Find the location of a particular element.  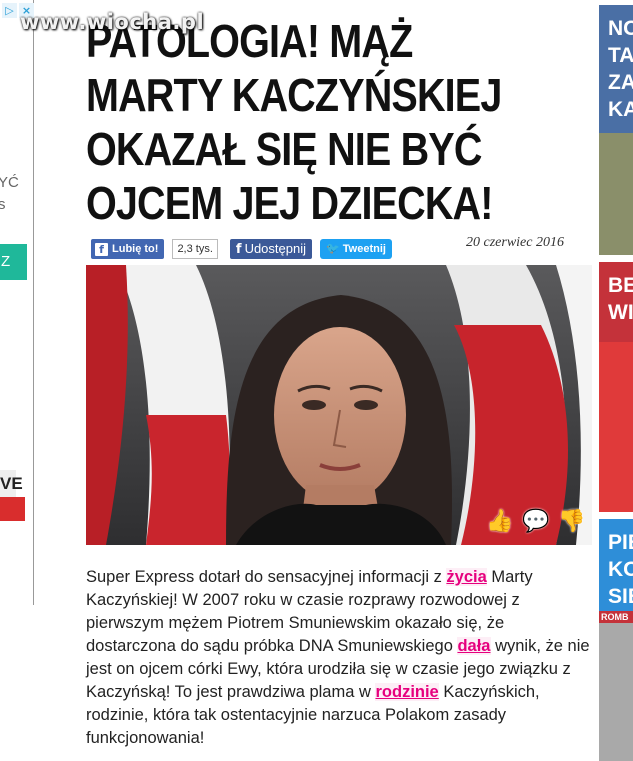

ad-text-line: s is located at coordinates (3, 204).